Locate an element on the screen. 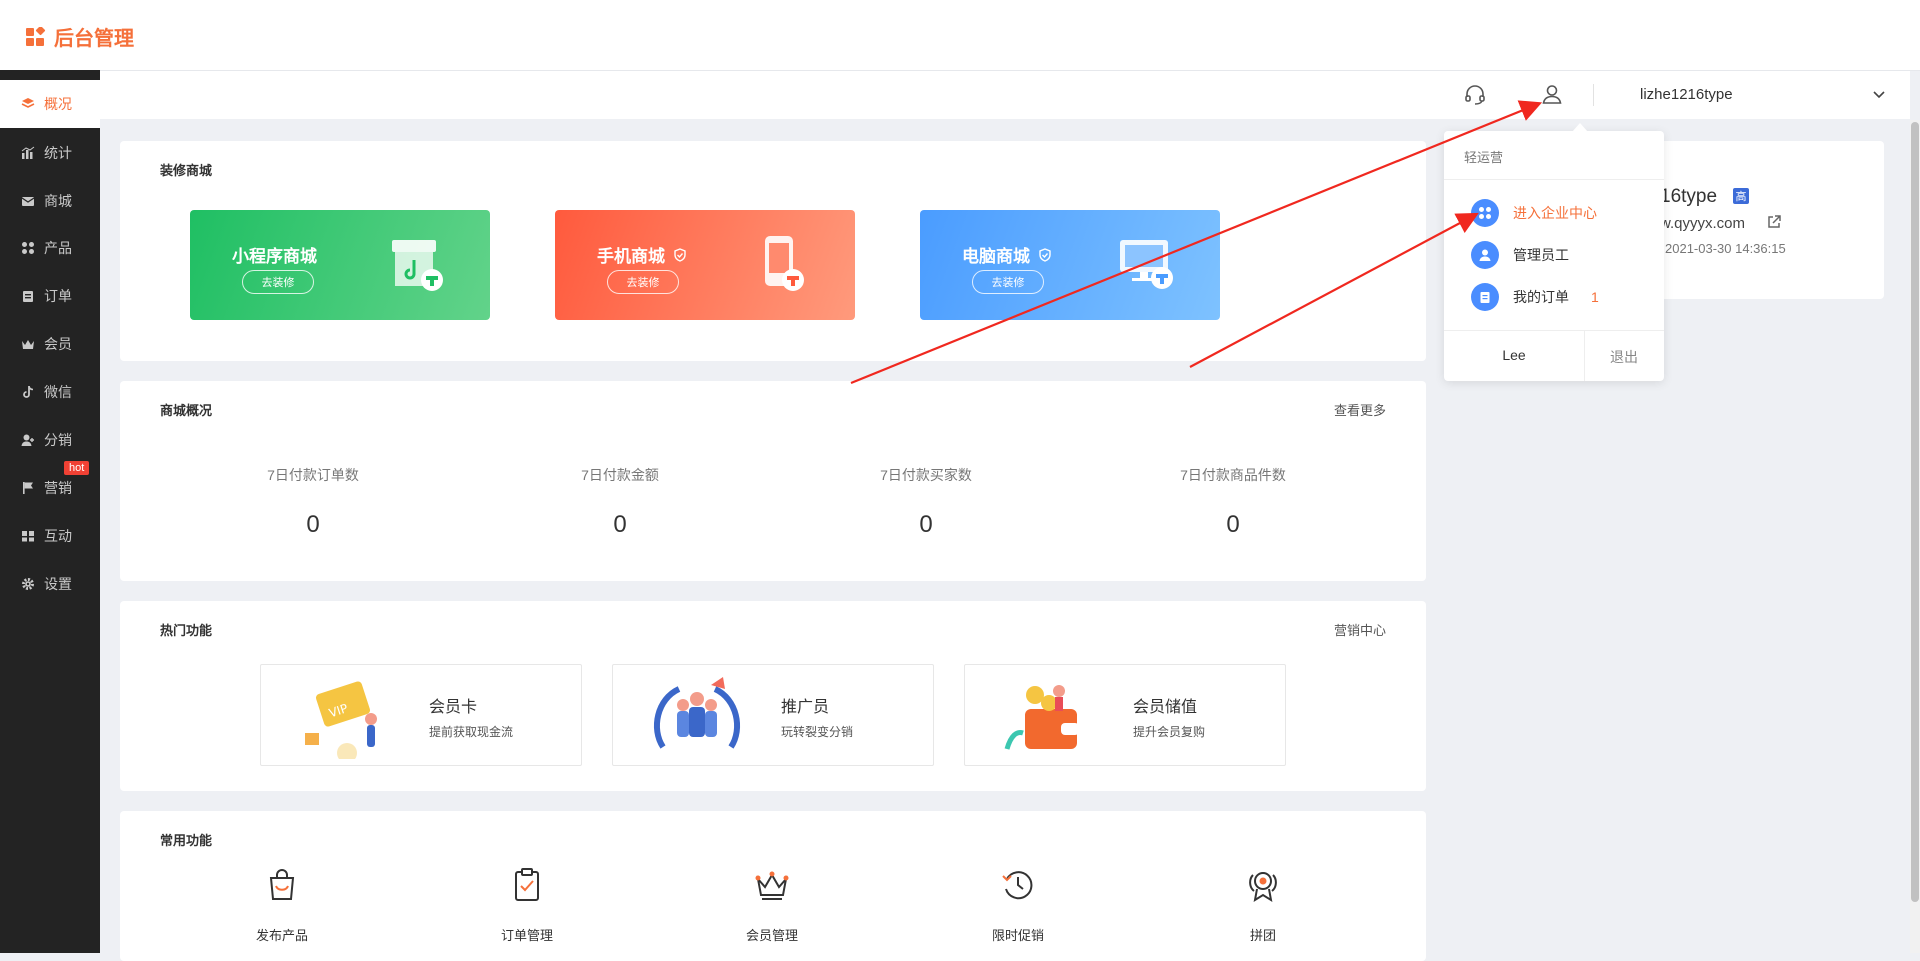 The image size is (1920, 961). stat-label: 7日付款商品件数 is located at coordinates (1233, 475).